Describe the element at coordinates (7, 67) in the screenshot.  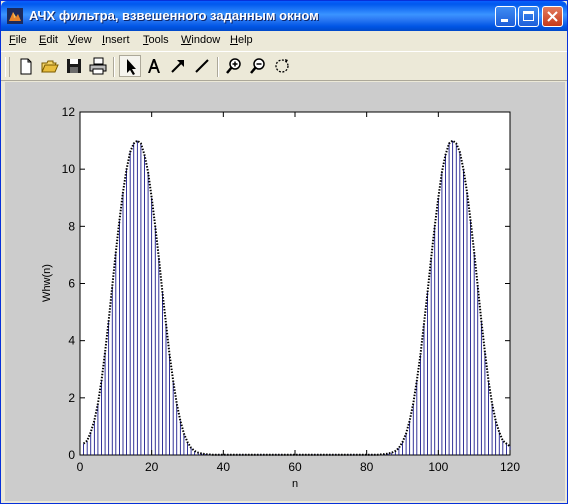
I see `toolbar-grip` at that location.